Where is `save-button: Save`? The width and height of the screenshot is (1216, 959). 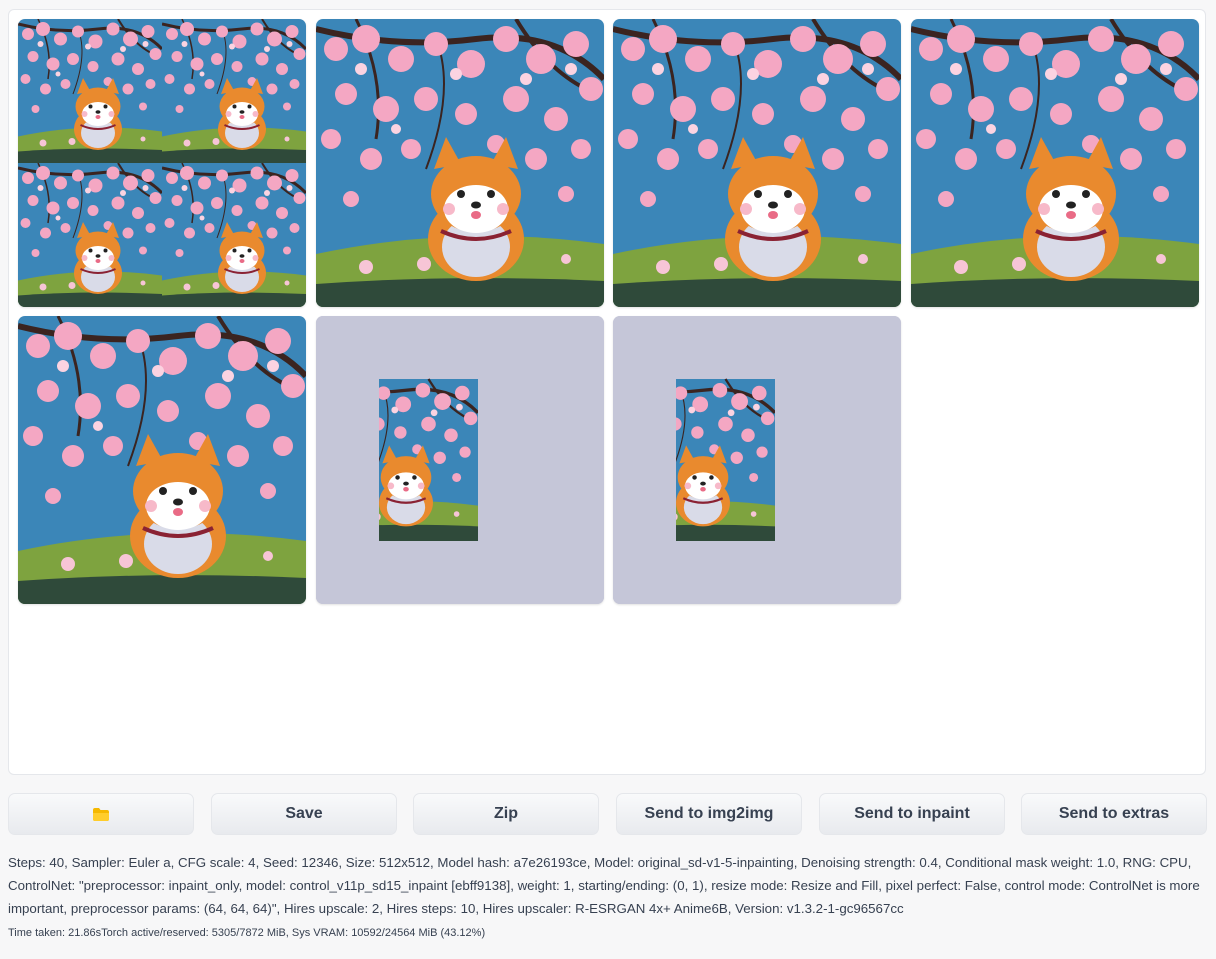 save-button: Save is located at coordinates (304, 814).